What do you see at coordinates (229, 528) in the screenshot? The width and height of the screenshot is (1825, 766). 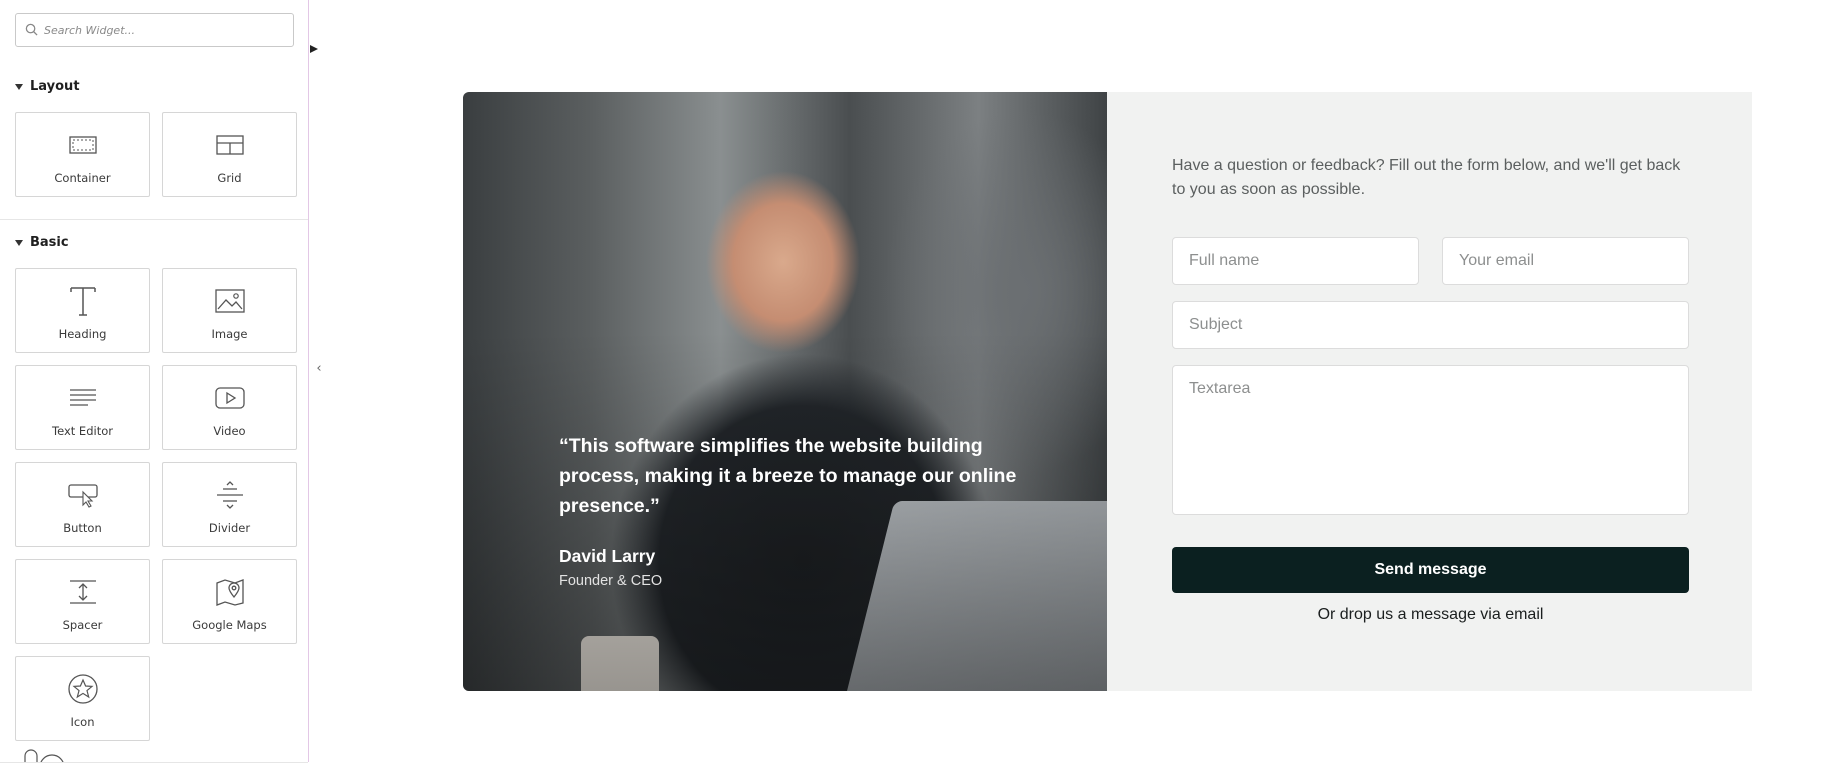 I see `widget-label: Divider` at bounding box center [229, 528].